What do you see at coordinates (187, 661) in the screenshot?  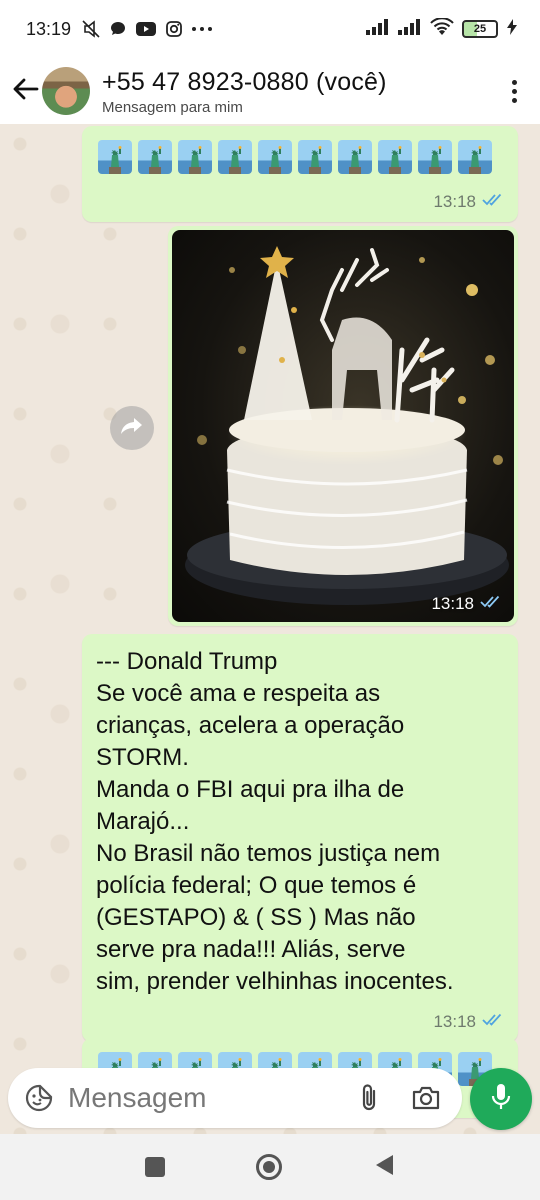 I see `message-line: --- Donald Trump` at bounding box center [187, 661].